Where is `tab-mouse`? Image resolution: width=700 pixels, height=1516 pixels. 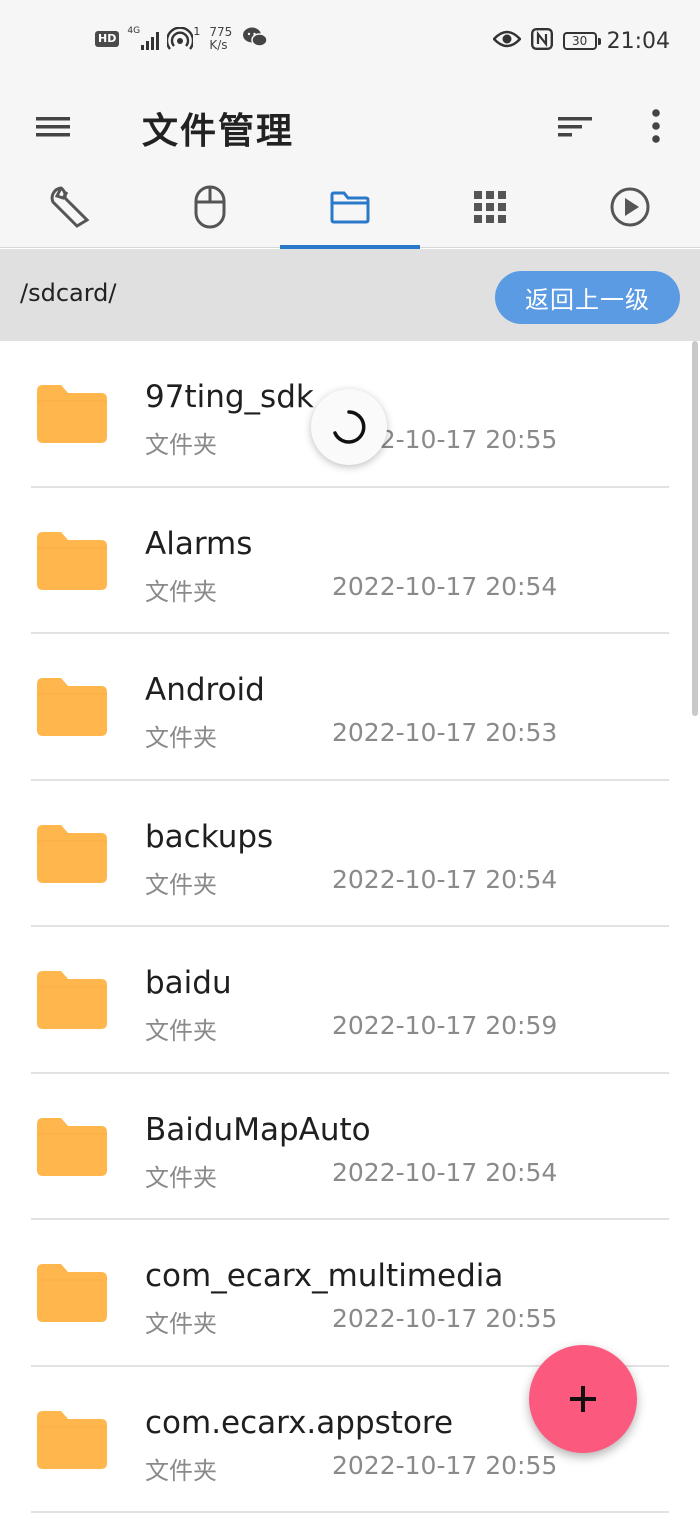 tab-mouse is located at coordinates (210, 207).